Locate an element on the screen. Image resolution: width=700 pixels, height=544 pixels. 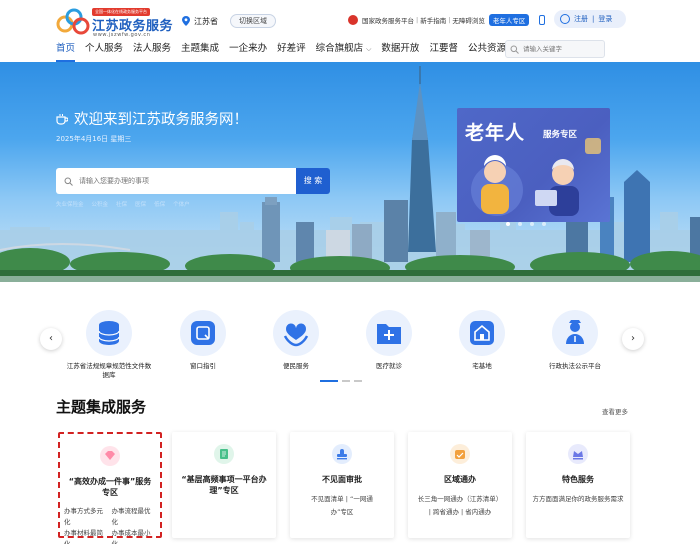
card-desc-line: 方方面面满足你的政务服务需求 is located at coordinates (578, 499).